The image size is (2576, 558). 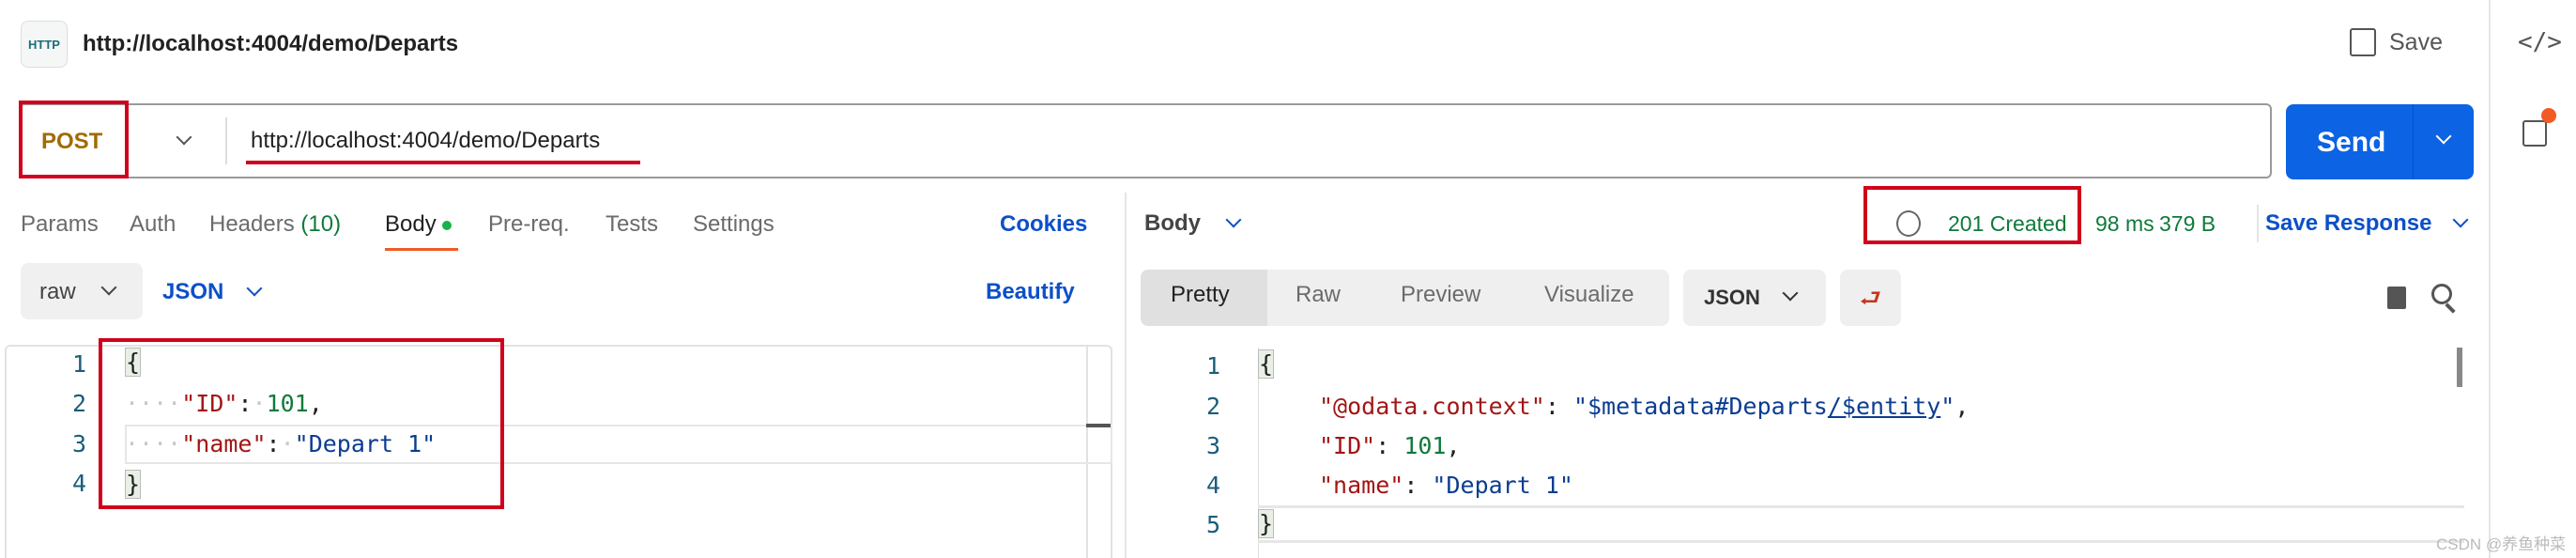 I want to click on body-dot, so click(x=447, y=225).